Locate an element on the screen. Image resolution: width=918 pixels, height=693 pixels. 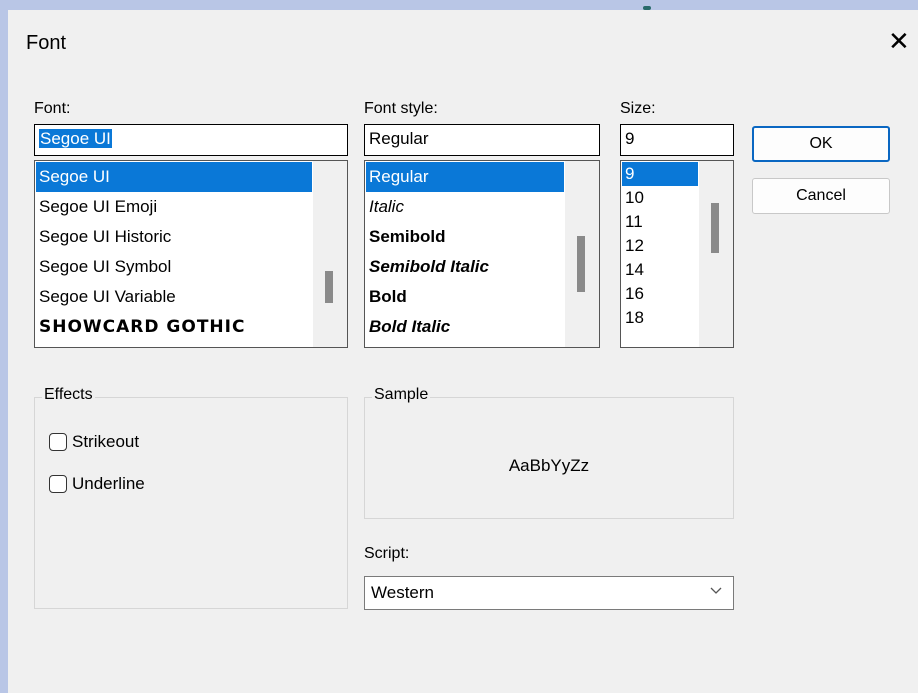
size-list-item: 11 is located at coordinates (660, 222).